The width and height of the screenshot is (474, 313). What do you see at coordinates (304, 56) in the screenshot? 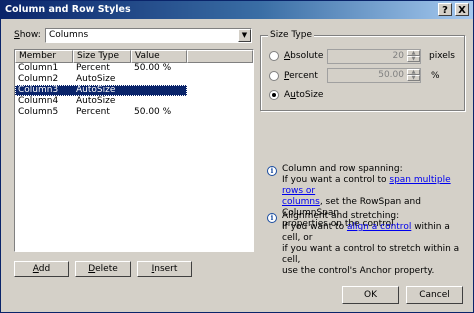
I see `absolute-label: Absolute` at bounding box center [304, 56].